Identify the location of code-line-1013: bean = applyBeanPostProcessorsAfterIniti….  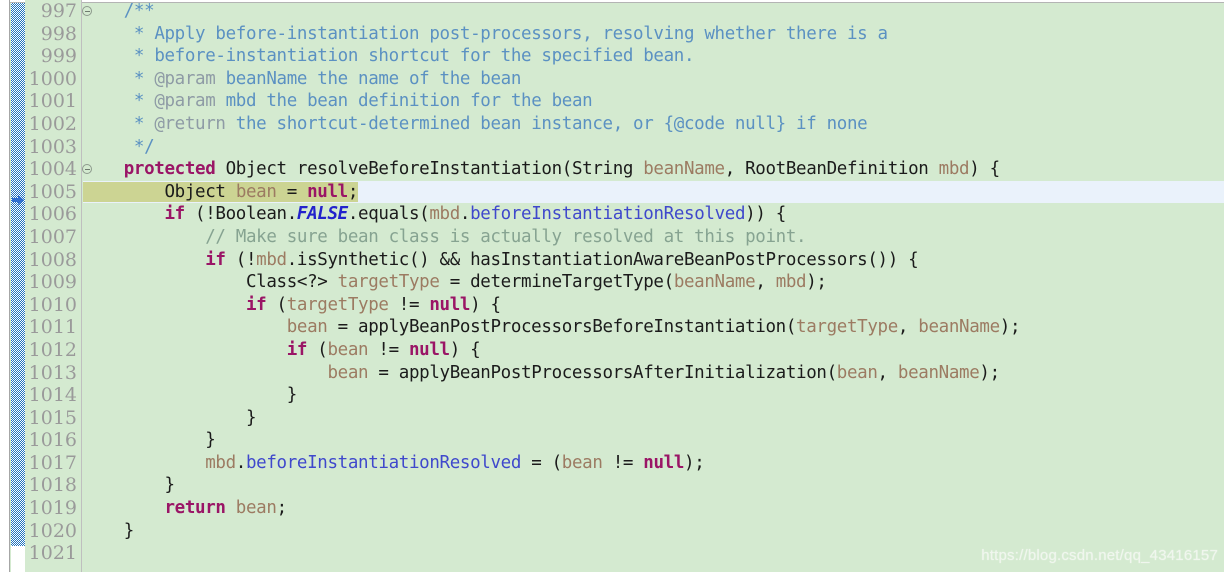
(653, 373).